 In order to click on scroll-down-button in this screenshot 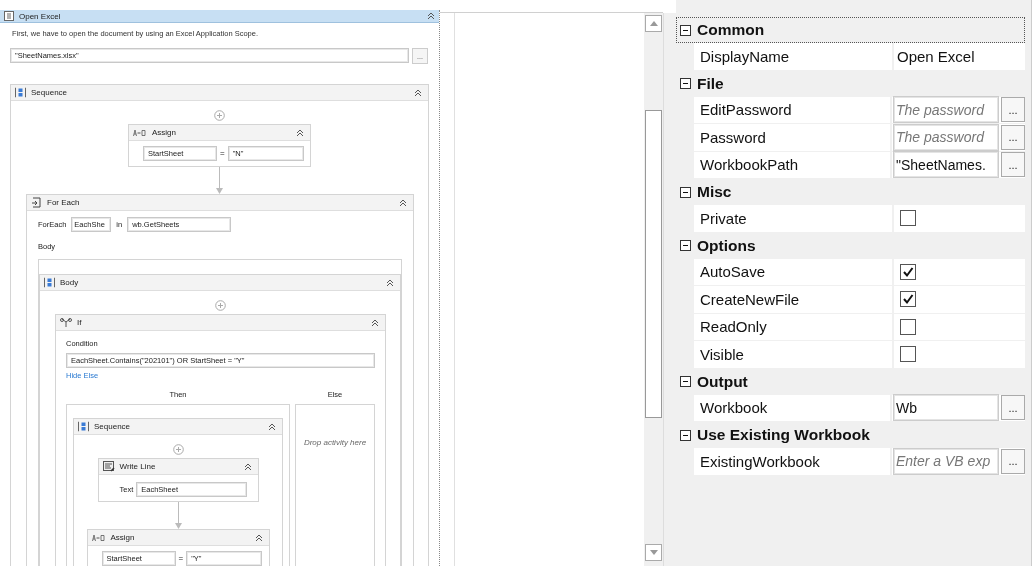, I will do `click(653, 552)`.